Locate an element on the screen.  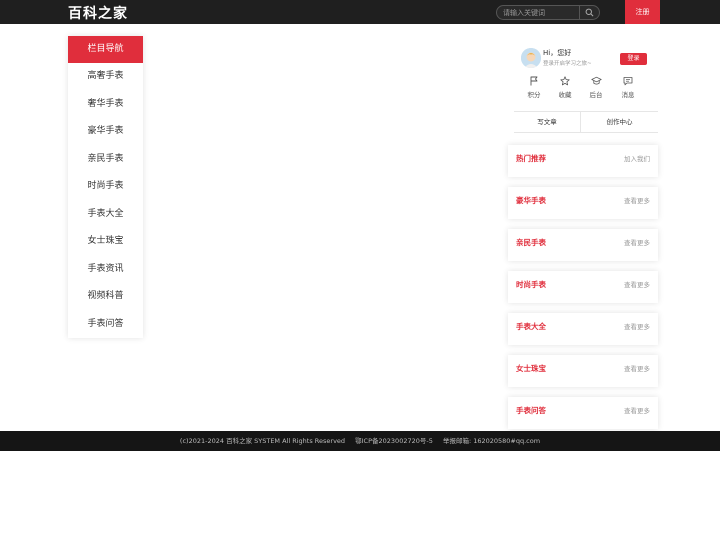
footer-icp-link: 鄂ICP备2023002720号-5 is located at coordinates (394, 441).